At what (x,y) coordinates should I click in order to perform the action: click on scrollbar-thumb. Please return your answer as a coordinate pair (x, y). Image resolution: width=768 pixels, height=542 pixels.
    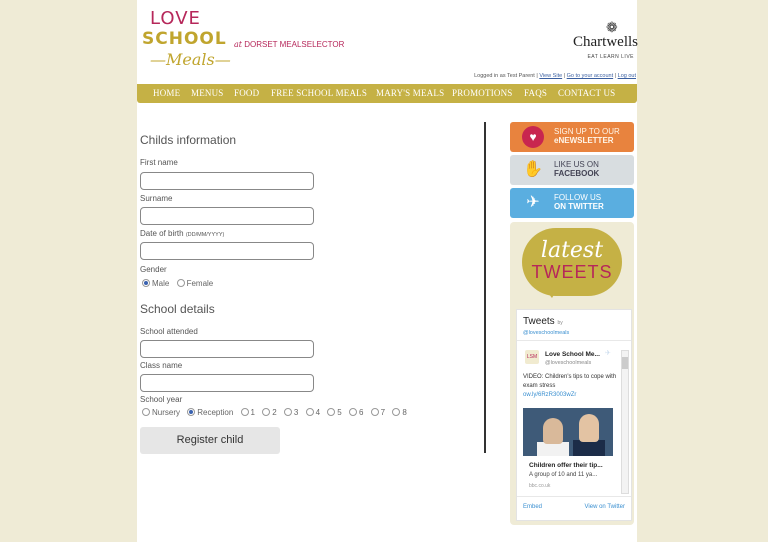
    Looking at the image, I should click on (625, 363).